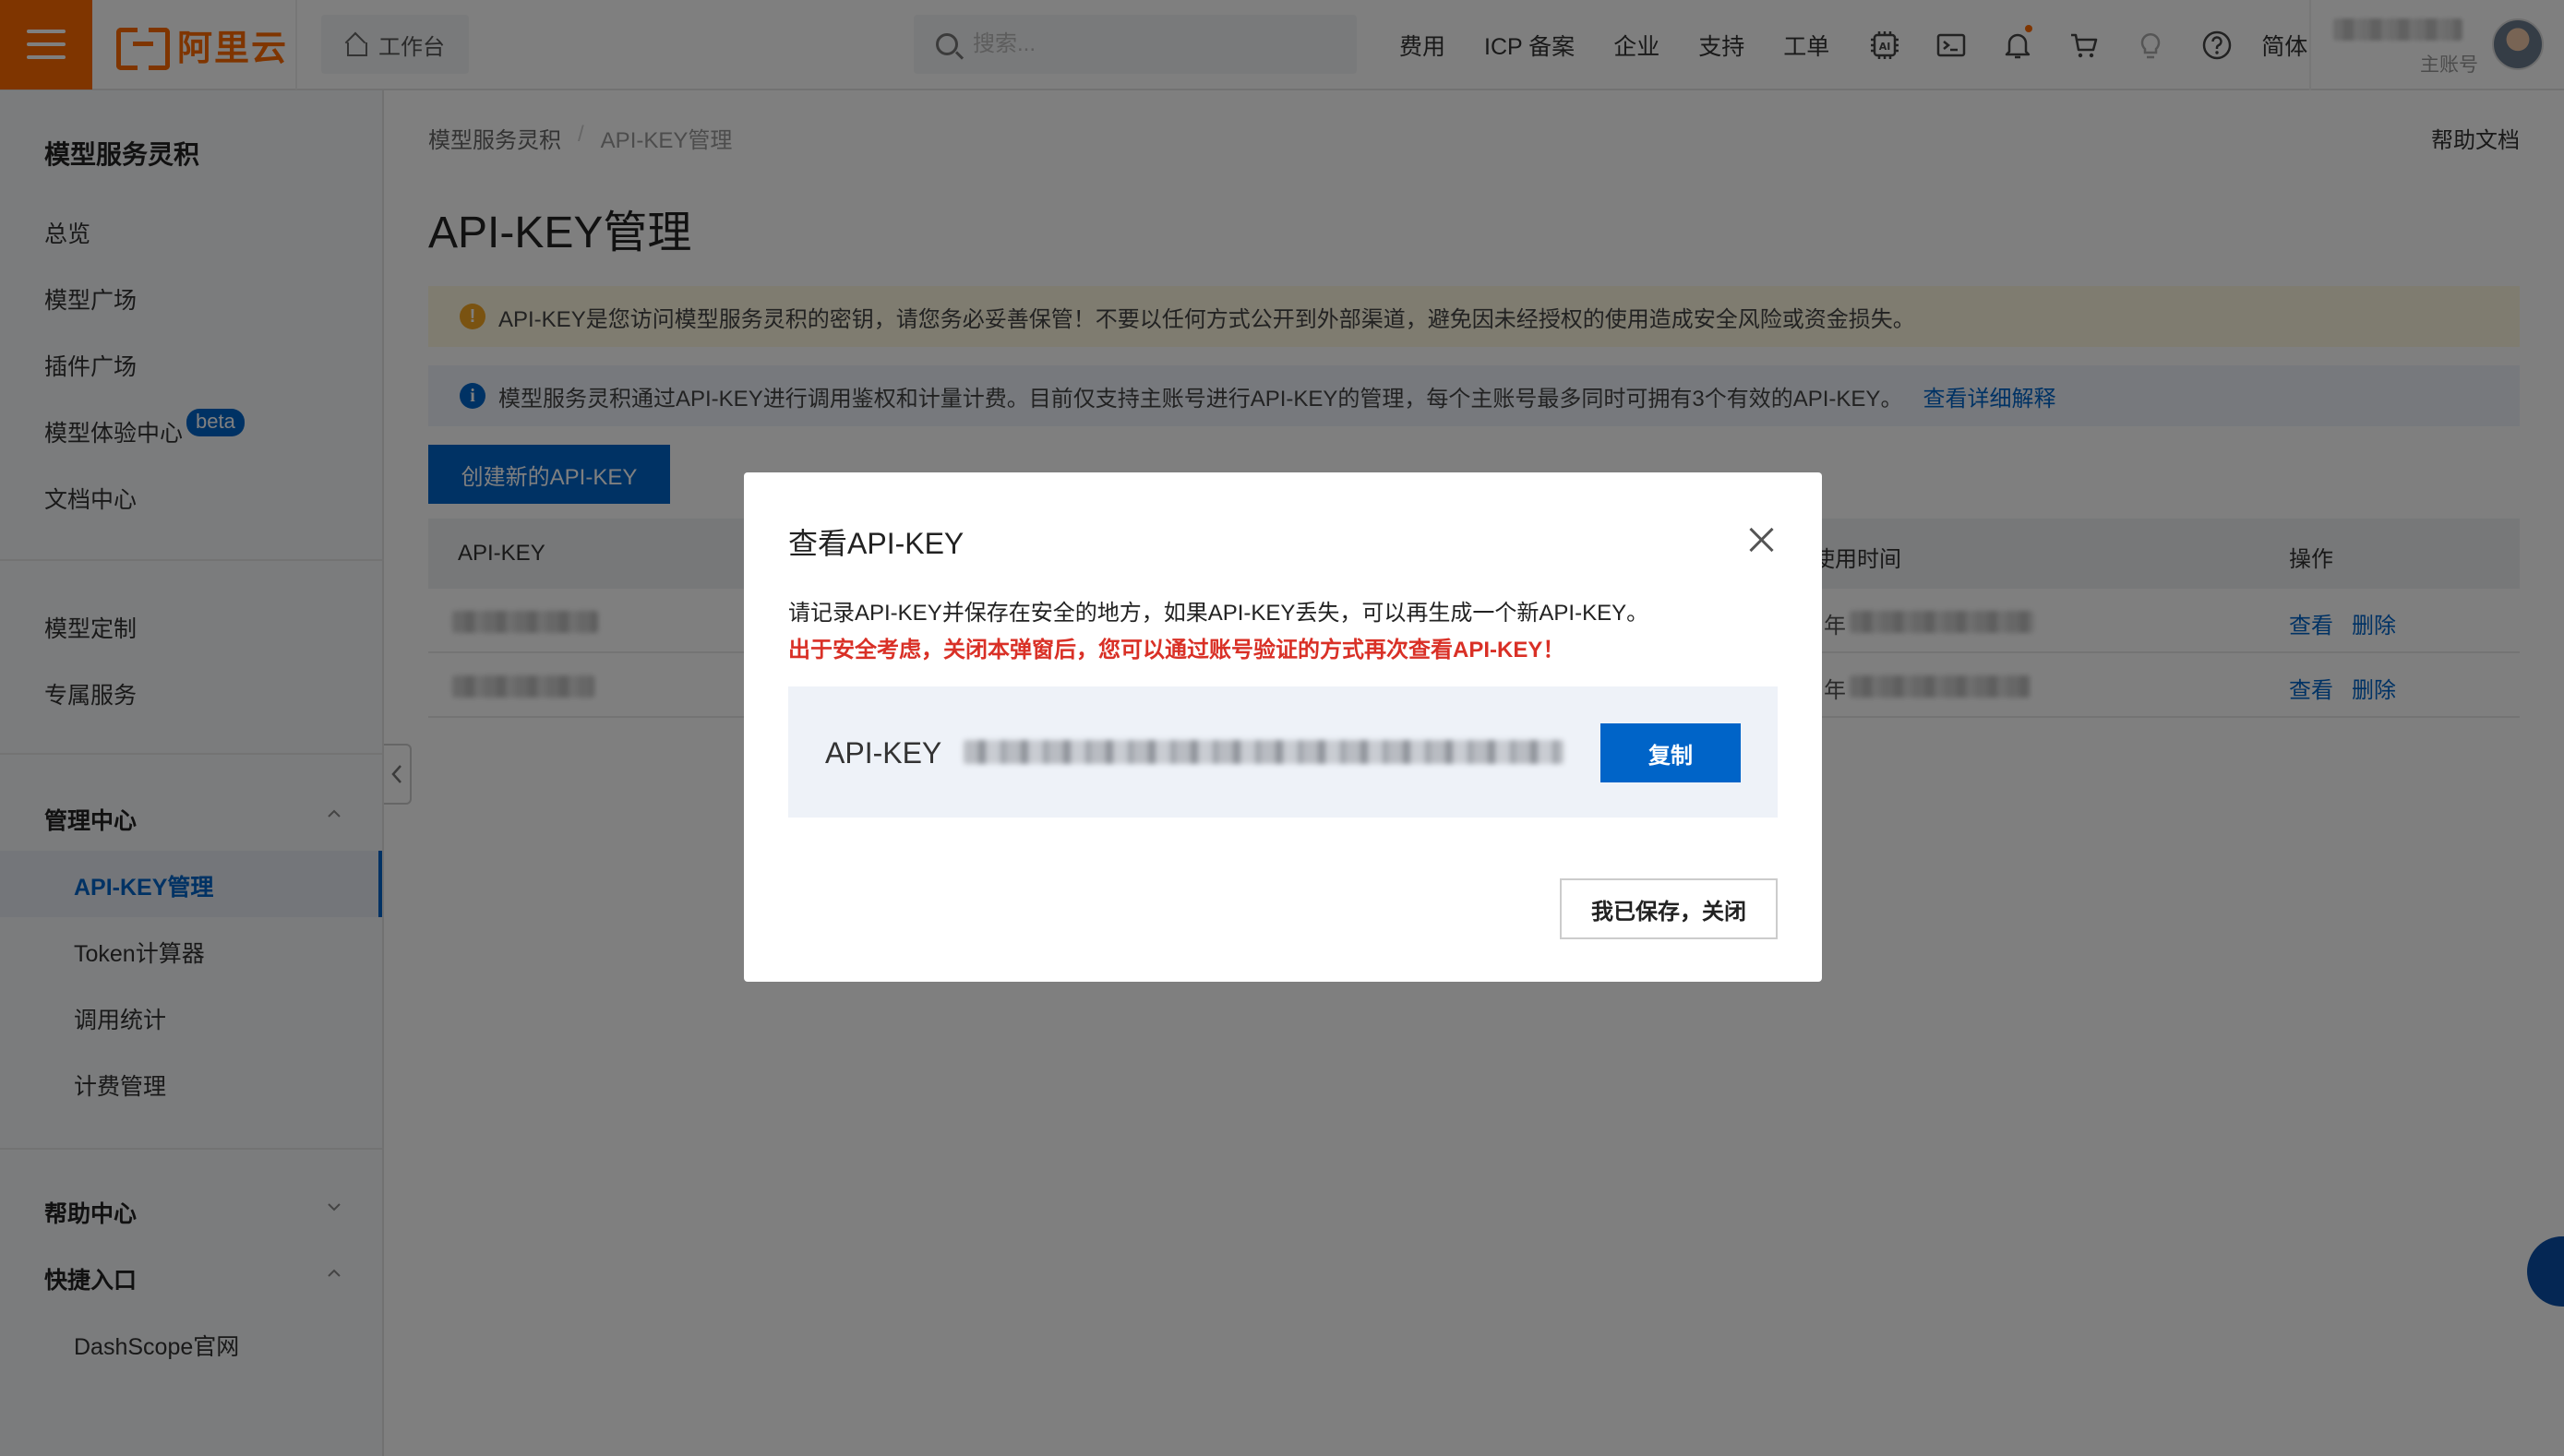  What do you see at coordinates (883, 753) in the screenshot?
I see `api-key-label: API-KEY` at bounding box center [883, 753].